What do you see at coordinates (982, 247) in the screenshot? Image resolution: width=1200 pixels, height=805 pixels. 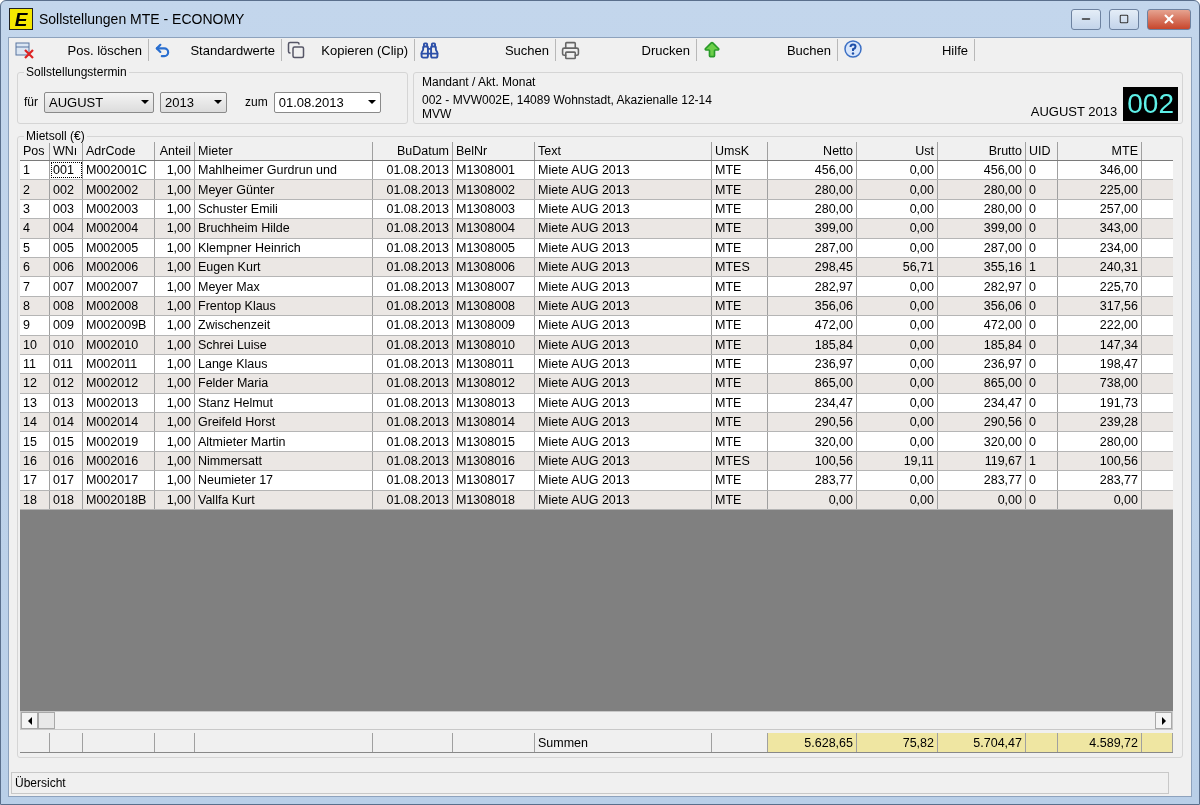 I see `table-cell: 287,00` at bounding box center [982, 247].